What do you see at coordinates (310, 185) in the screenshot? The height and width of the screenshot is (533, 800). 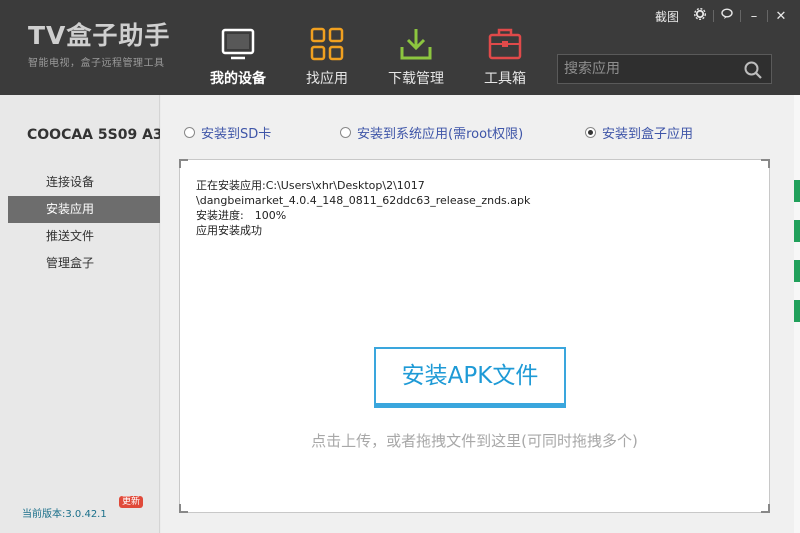 I see `log-line: 正在安装应用:C:\Users\xhr\Desktop\2\1017` at bounding box center [310, 185].